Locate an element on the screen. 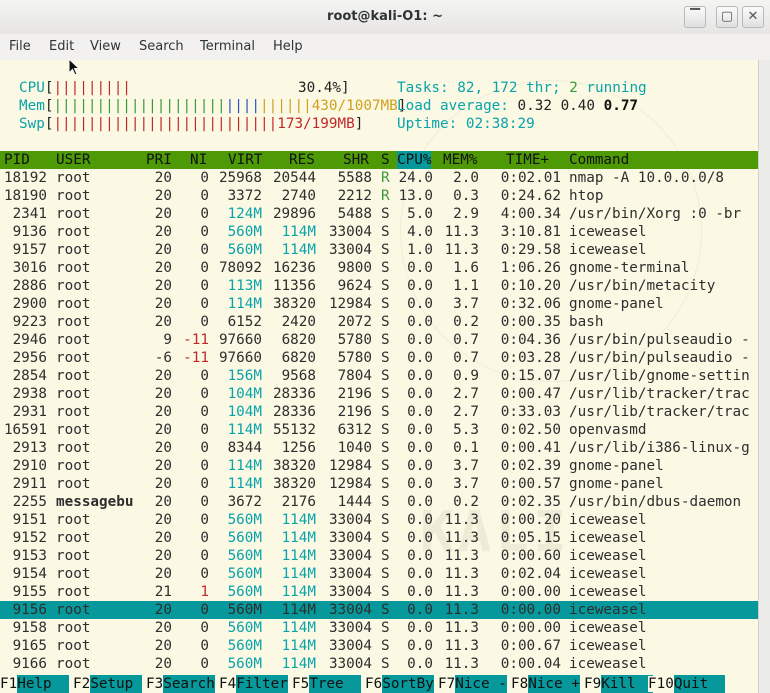  cell-command: /usr/bin/pulseaudio - is located at coordinates (659, 358).